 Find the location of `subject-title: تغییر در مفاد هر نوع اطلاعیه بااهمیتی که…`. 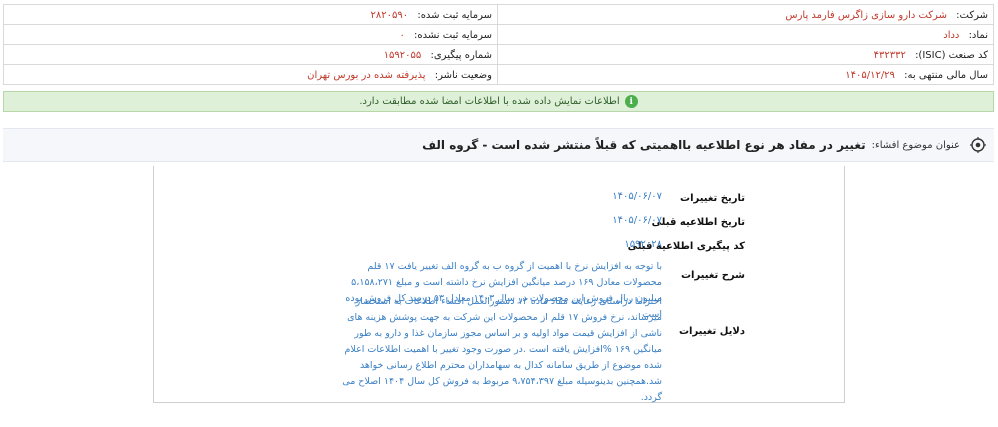

subject-title: تغییر در مفاد هر نوع اطلاعیه بااهمیتی که… is located at coordinates (644, 145).